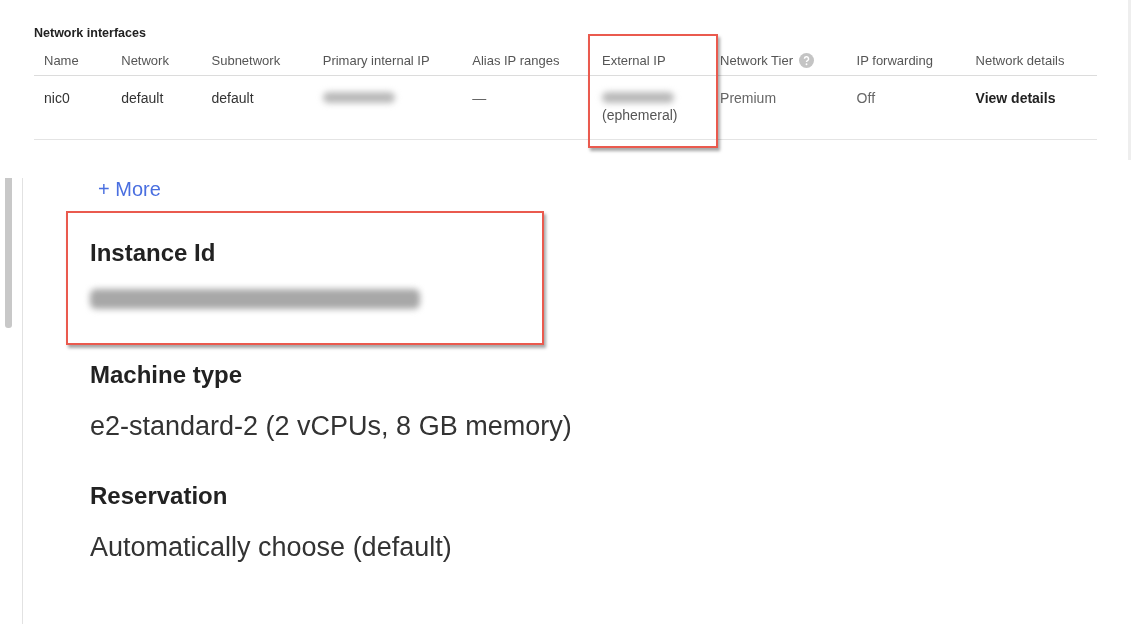  What do you see at coordinates (246, 60) in the screenshot?
I see `column-header: Subnetwork` at bounding box center [246, 60].